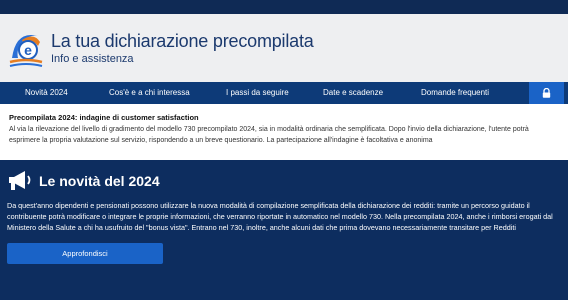  Describe the element at coordinates (92, 59) in the screenshot. I see `page-subtitle: Info e assistenza` at that location.